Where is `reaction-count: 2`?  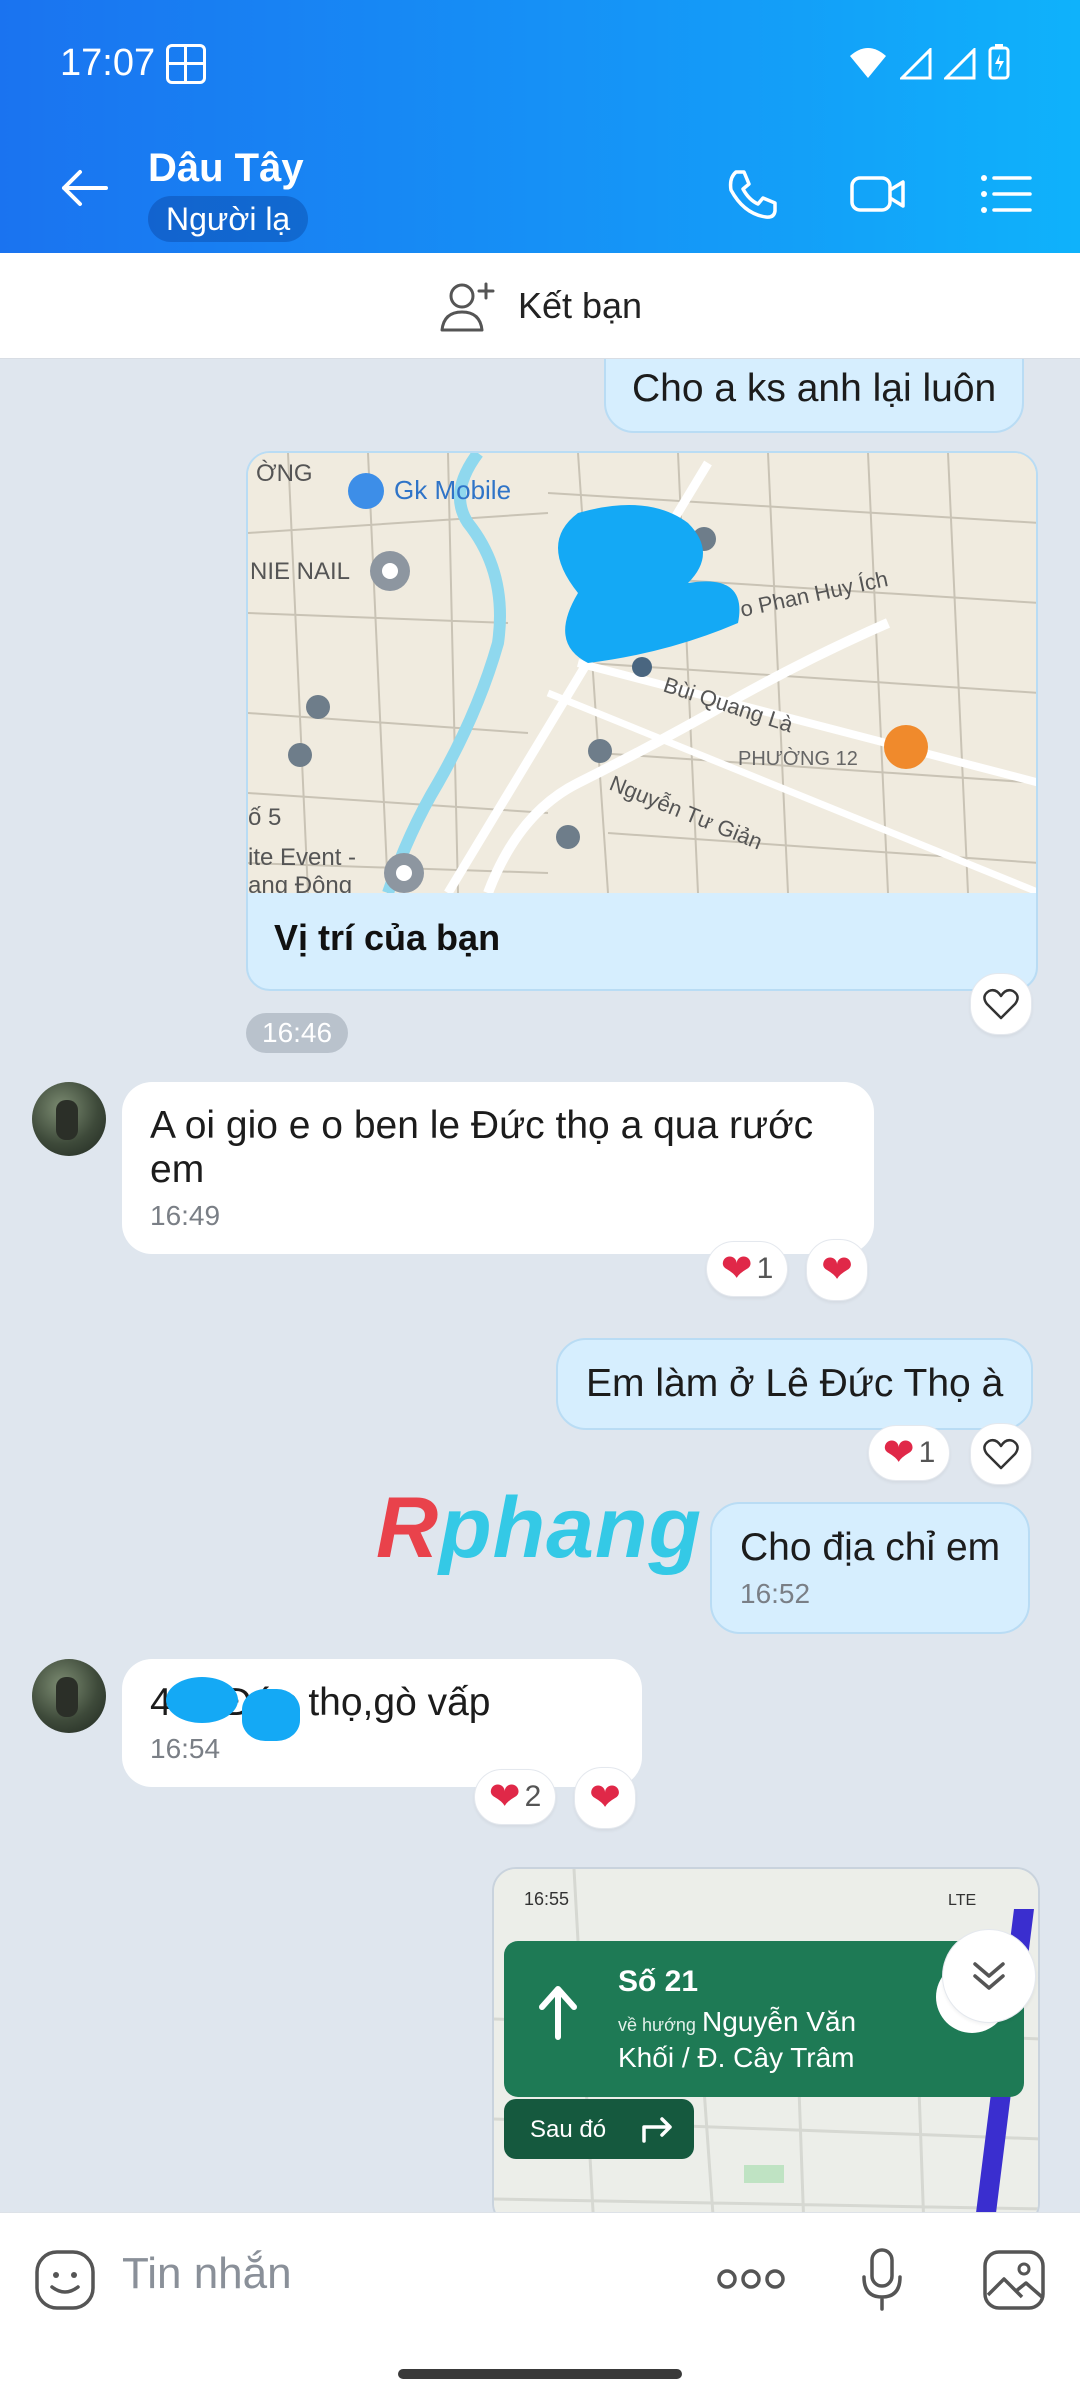
reaction-count: 2 is located at coordinates (533, 1796).